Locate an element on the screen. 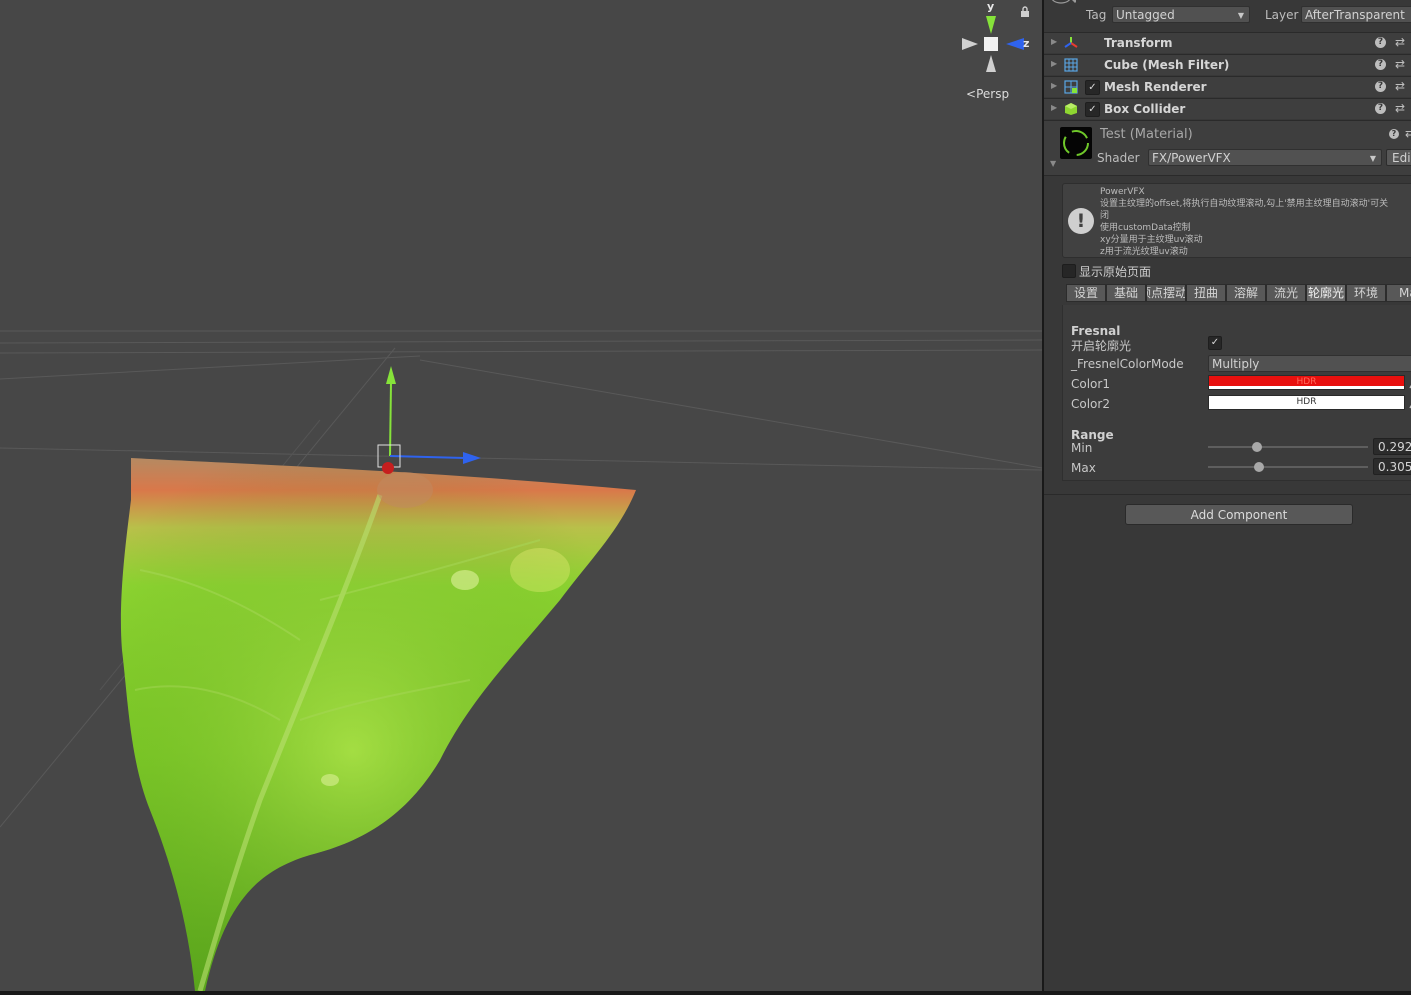 This screenshot has height=995, width=1411. material-sphere-icon is located at coordinates (1076, 143).